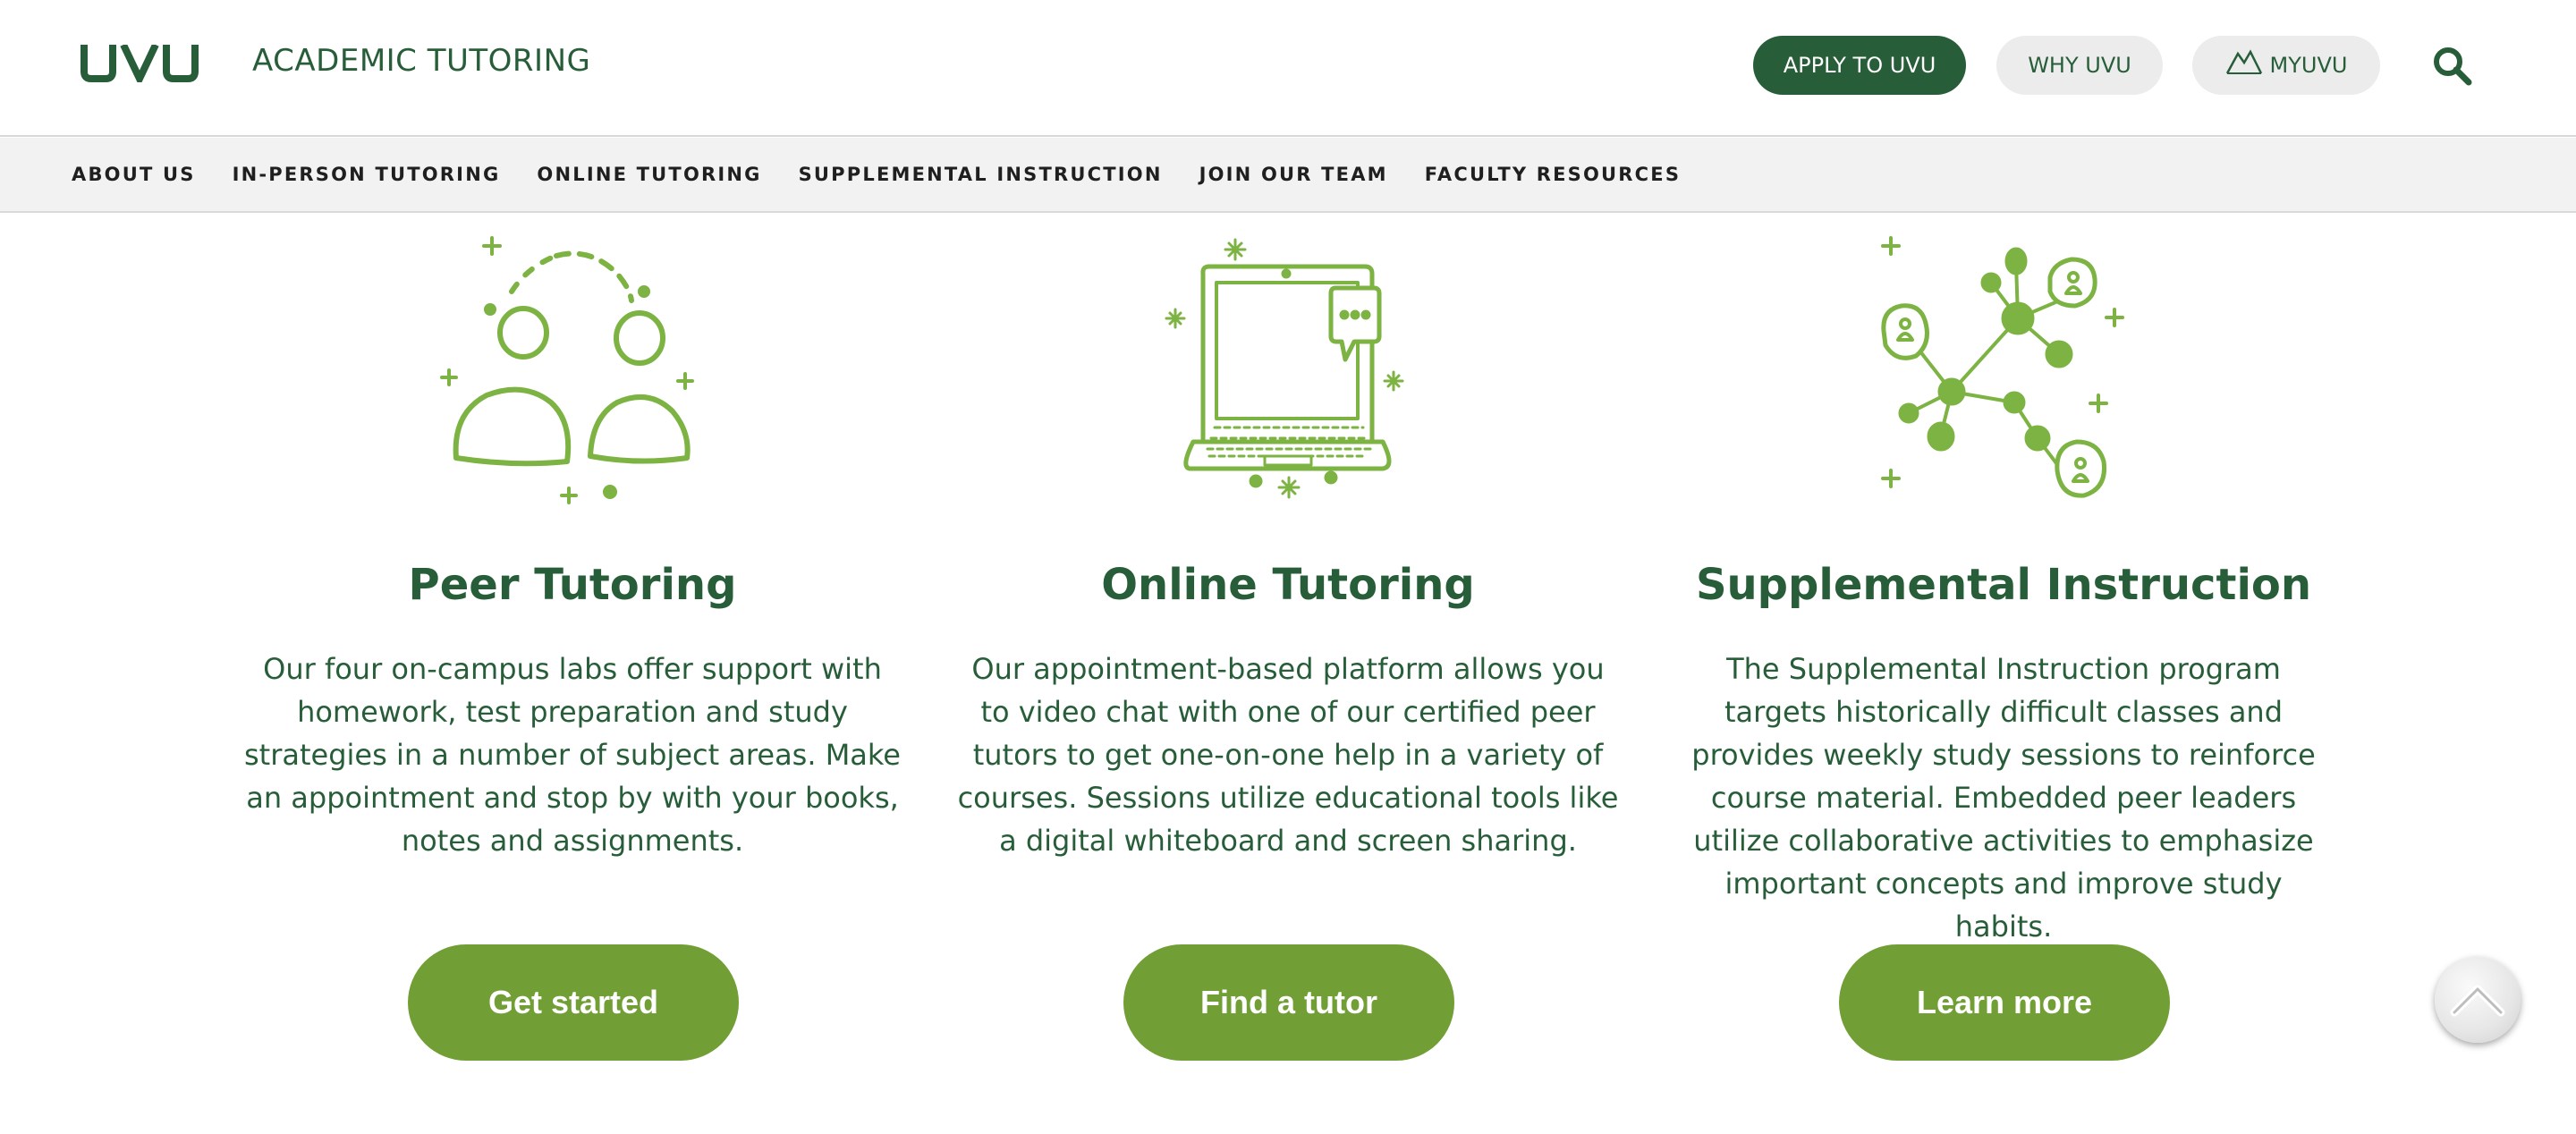 The width and height of the screenshot is (2576, 1134). What do you see at coordinates (567, 370) in the screenshot?
I see `peer-tutoring-illustration-icon` at bounding box center [567, 370].